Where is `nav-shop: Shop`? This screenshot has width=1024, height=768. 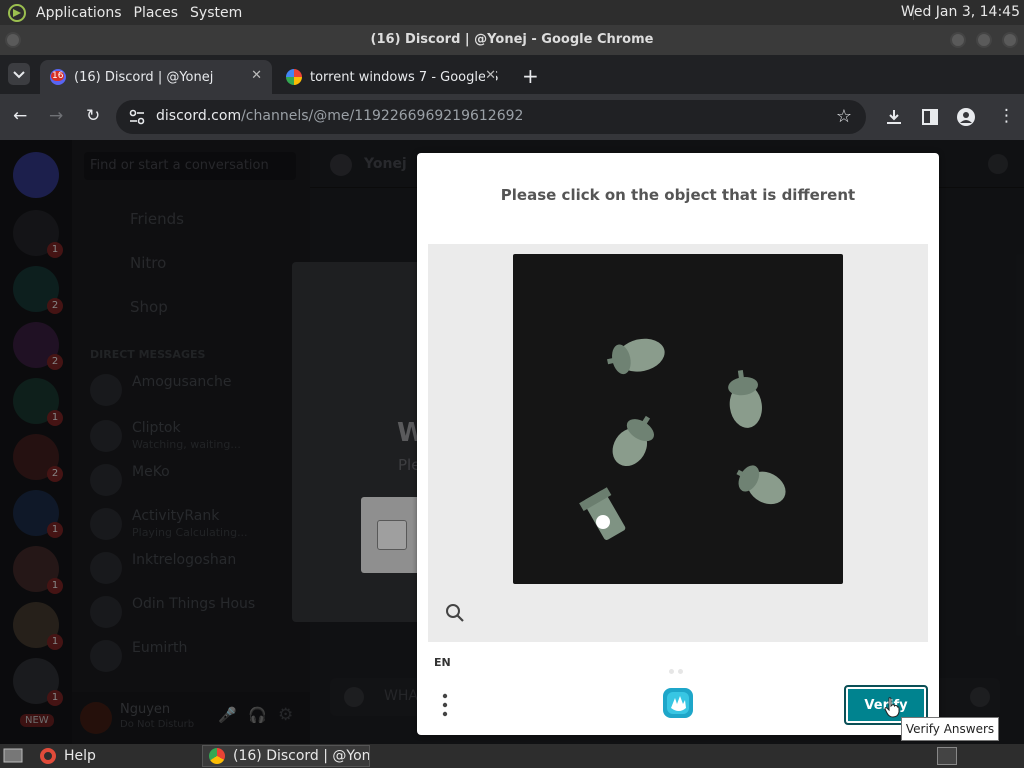 nav-shop: Shop is located at coordinates (149, 307).